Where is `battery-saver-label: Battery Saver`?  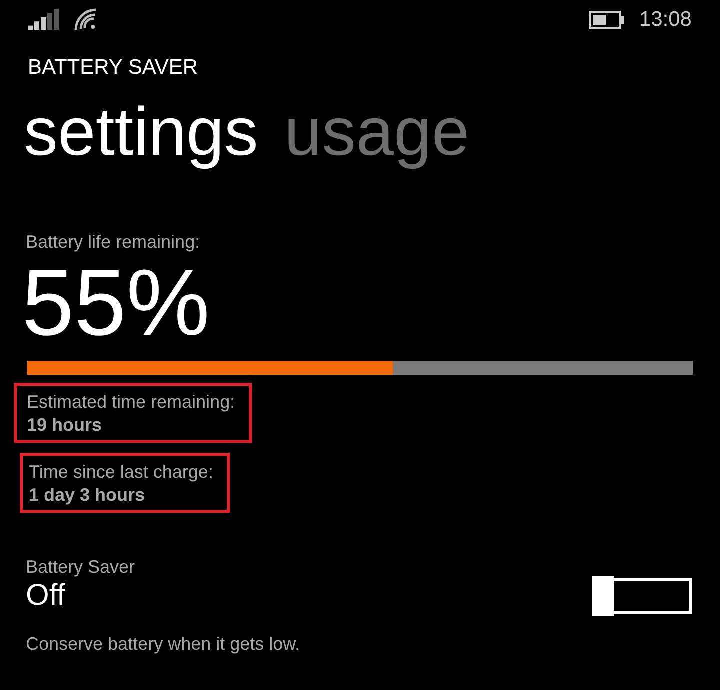 battery-saver-label: Battery Saver is located at coordinates (80, 567).